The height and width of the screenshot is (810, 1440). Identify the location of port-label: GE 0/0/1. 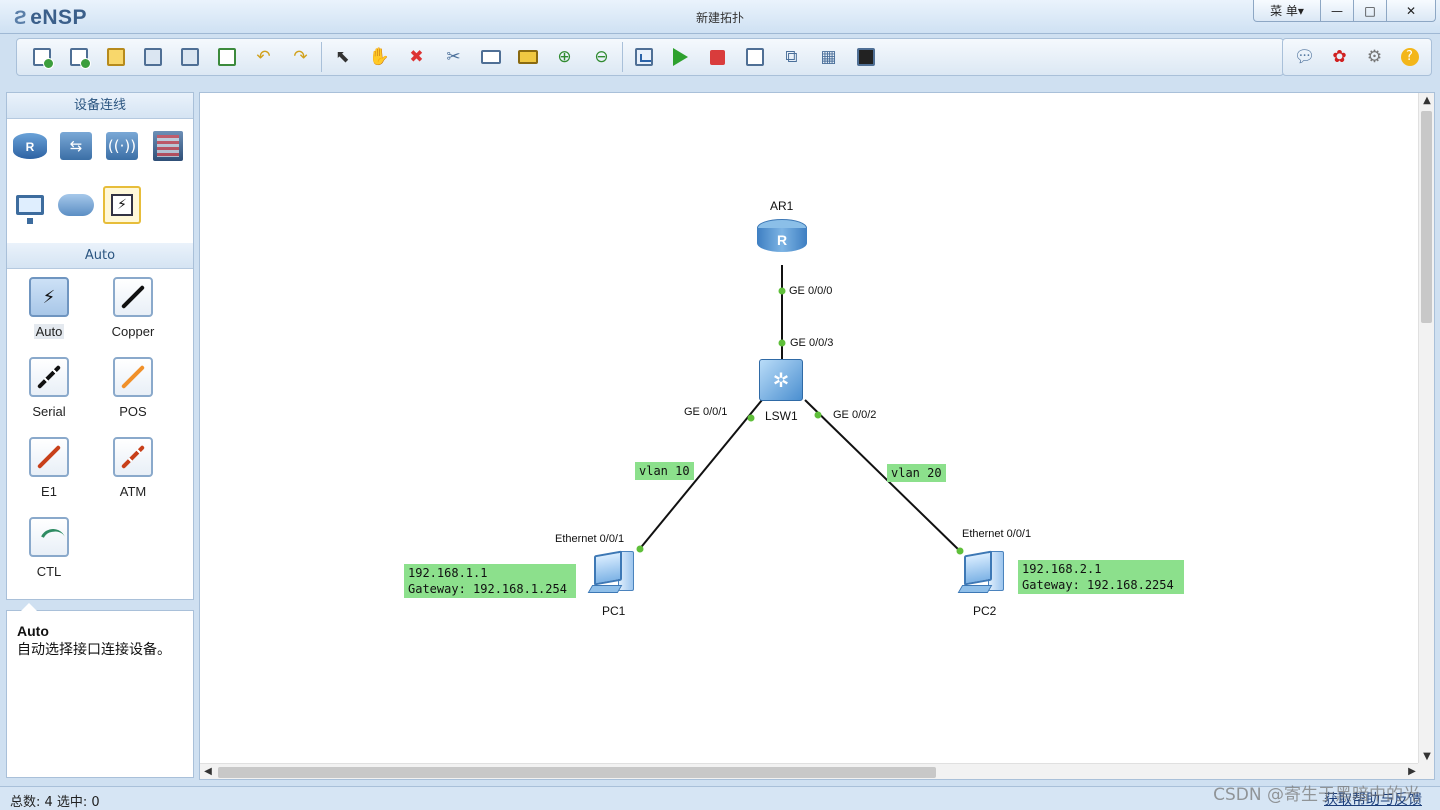
(706, 412).